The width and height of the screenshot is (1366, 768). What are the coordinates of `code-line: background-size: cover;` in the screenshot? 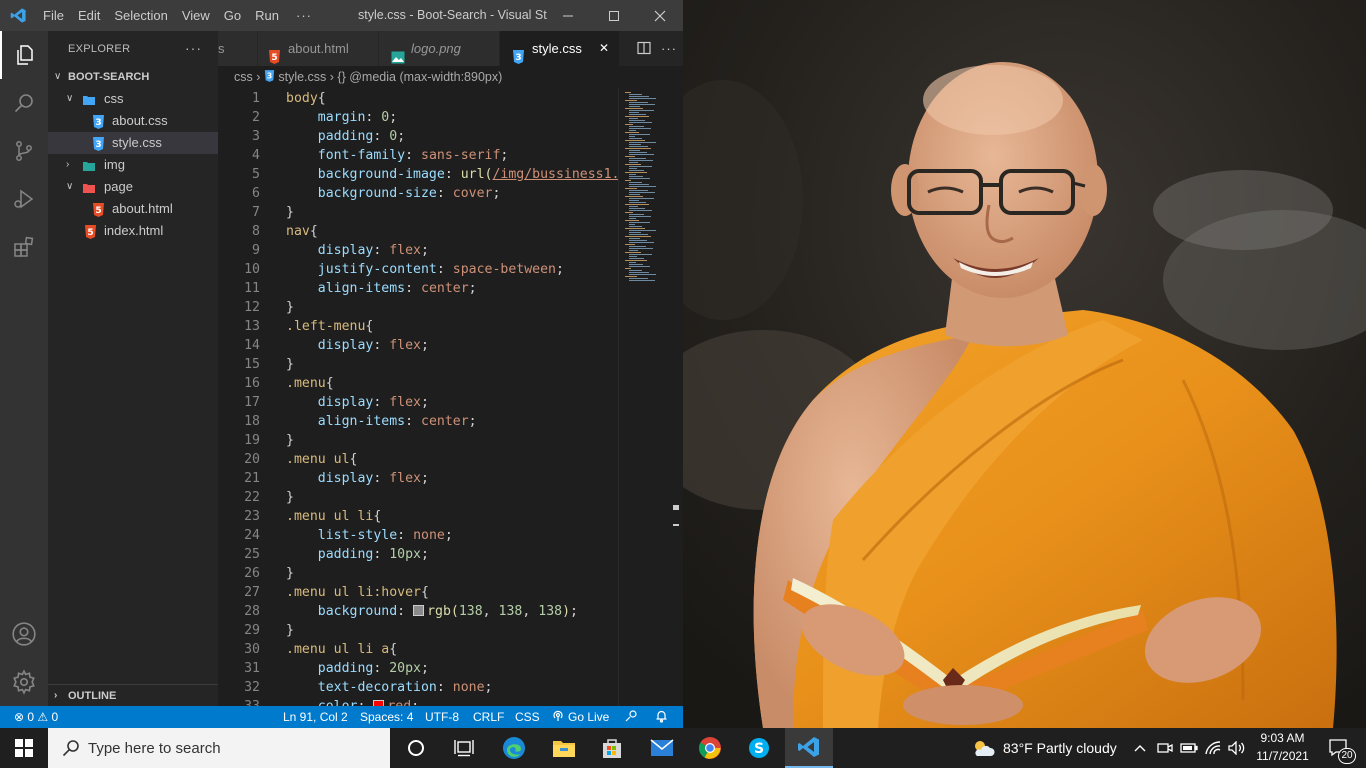 It's located at (393, 193).